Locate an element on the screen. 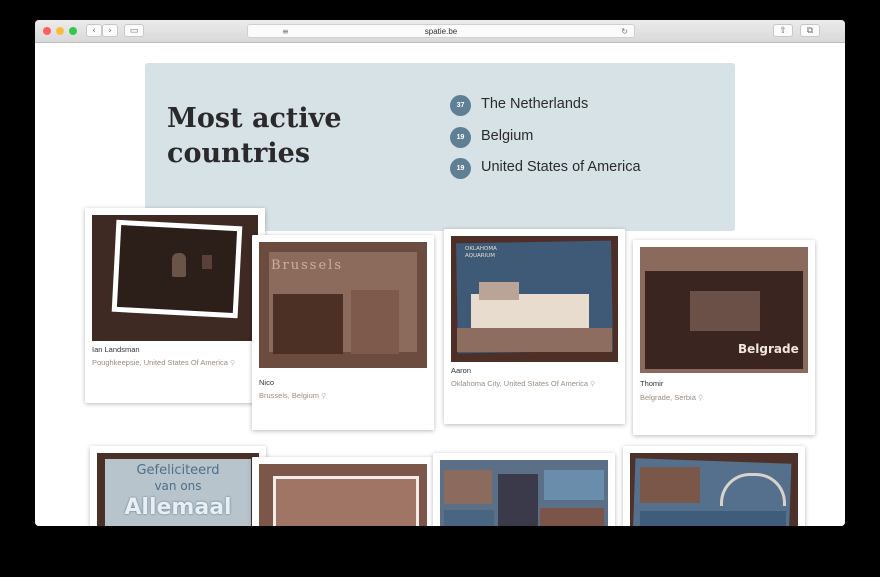  sidebar-icon: ▭ is located at coordinates (134, 31).